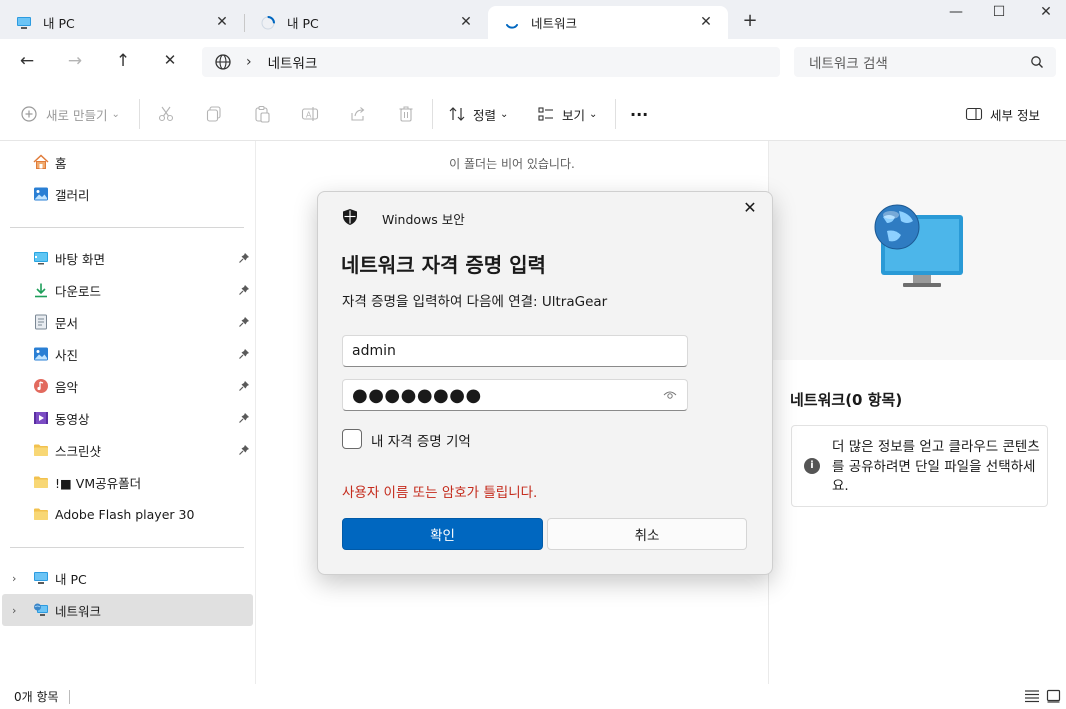 The height and width of the screenshot is (709, 1066). What do you see at coordinates (639, 114) in the screenshot?
I see `more-options-button: ···` at bounding box center [639, 114].